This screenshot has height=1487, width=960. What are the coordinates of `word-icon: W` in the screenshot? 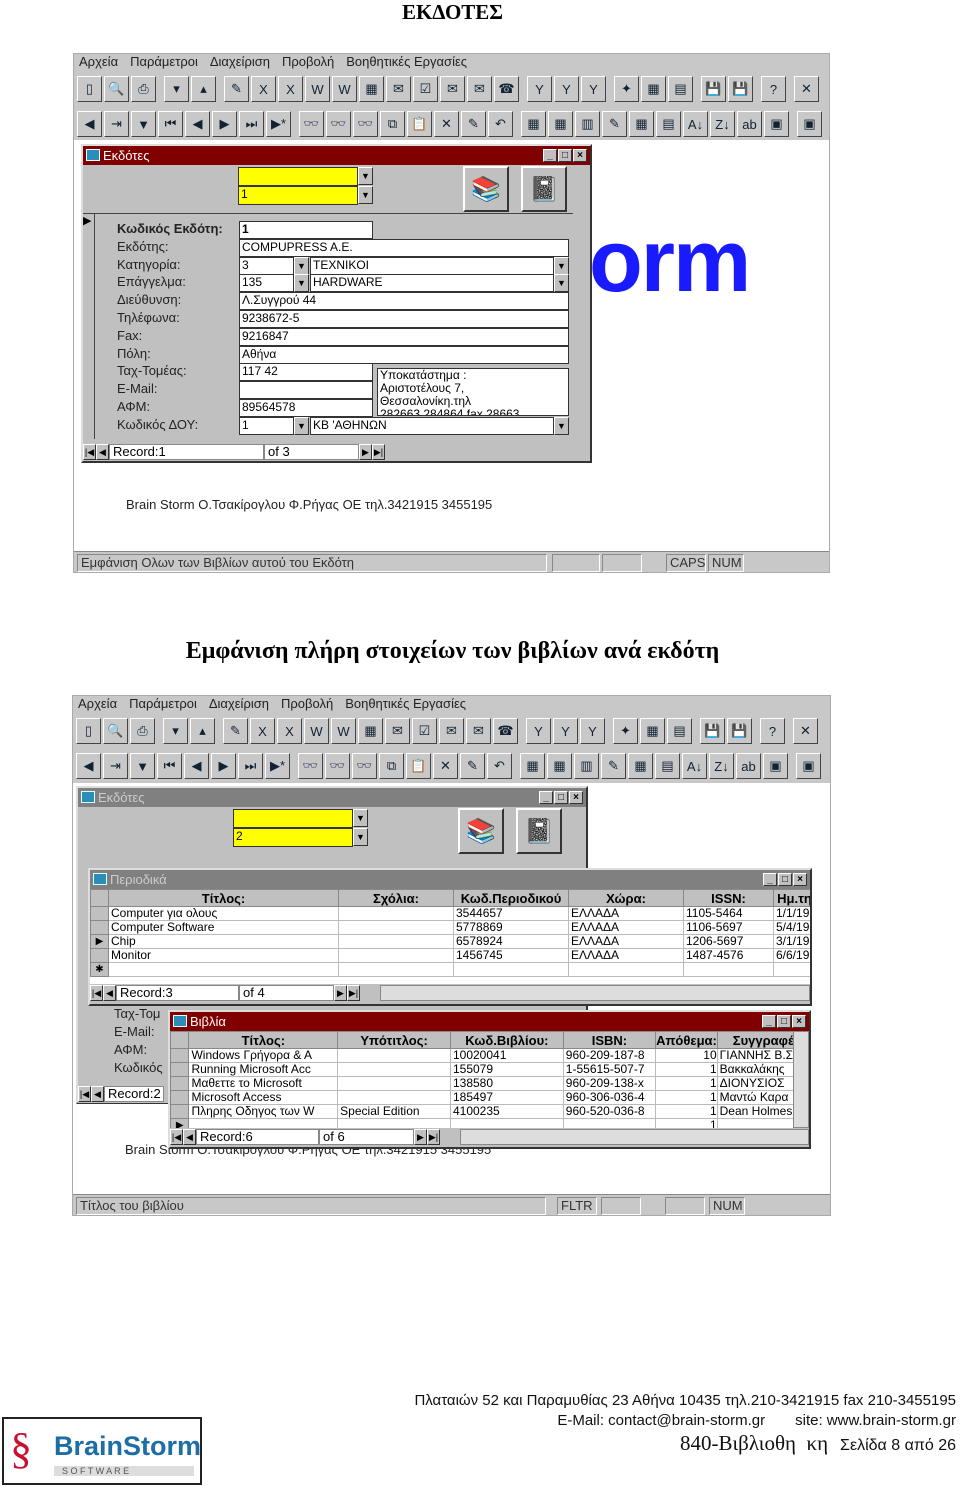 It's located at (317, 89).